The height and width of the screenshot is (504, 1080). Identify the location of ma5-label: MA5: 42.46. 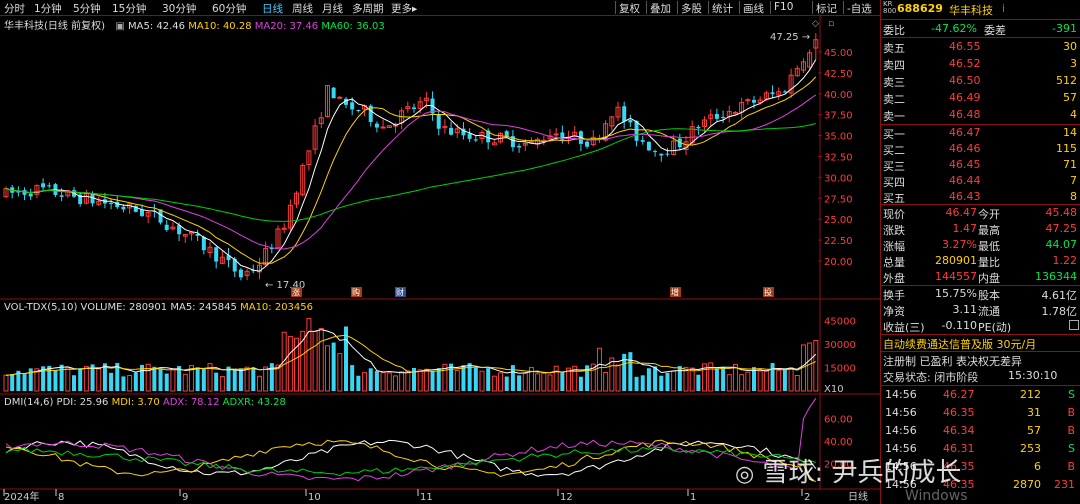
(157, 26).